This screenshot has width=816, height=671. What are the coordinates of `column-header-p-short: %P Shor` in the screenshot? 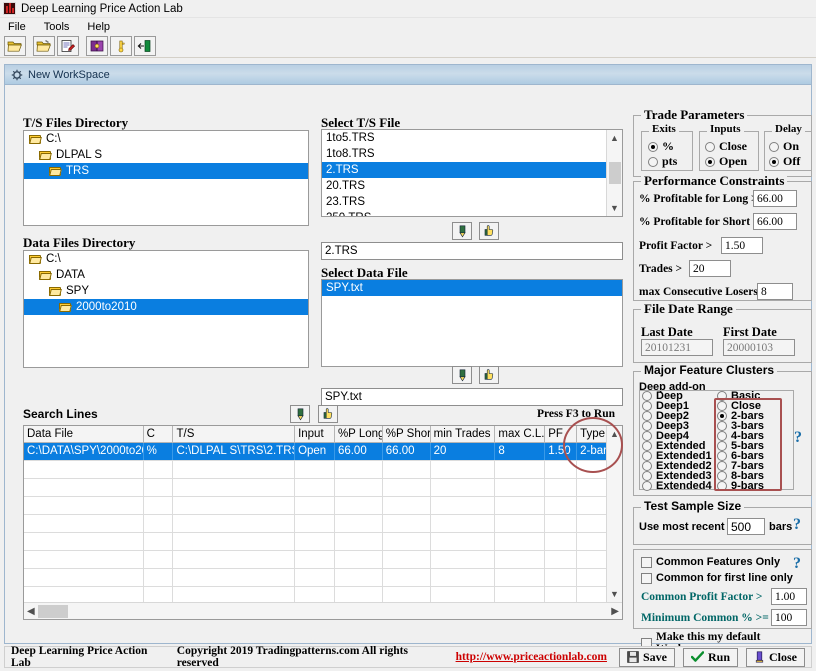 It's located at (407, 434).